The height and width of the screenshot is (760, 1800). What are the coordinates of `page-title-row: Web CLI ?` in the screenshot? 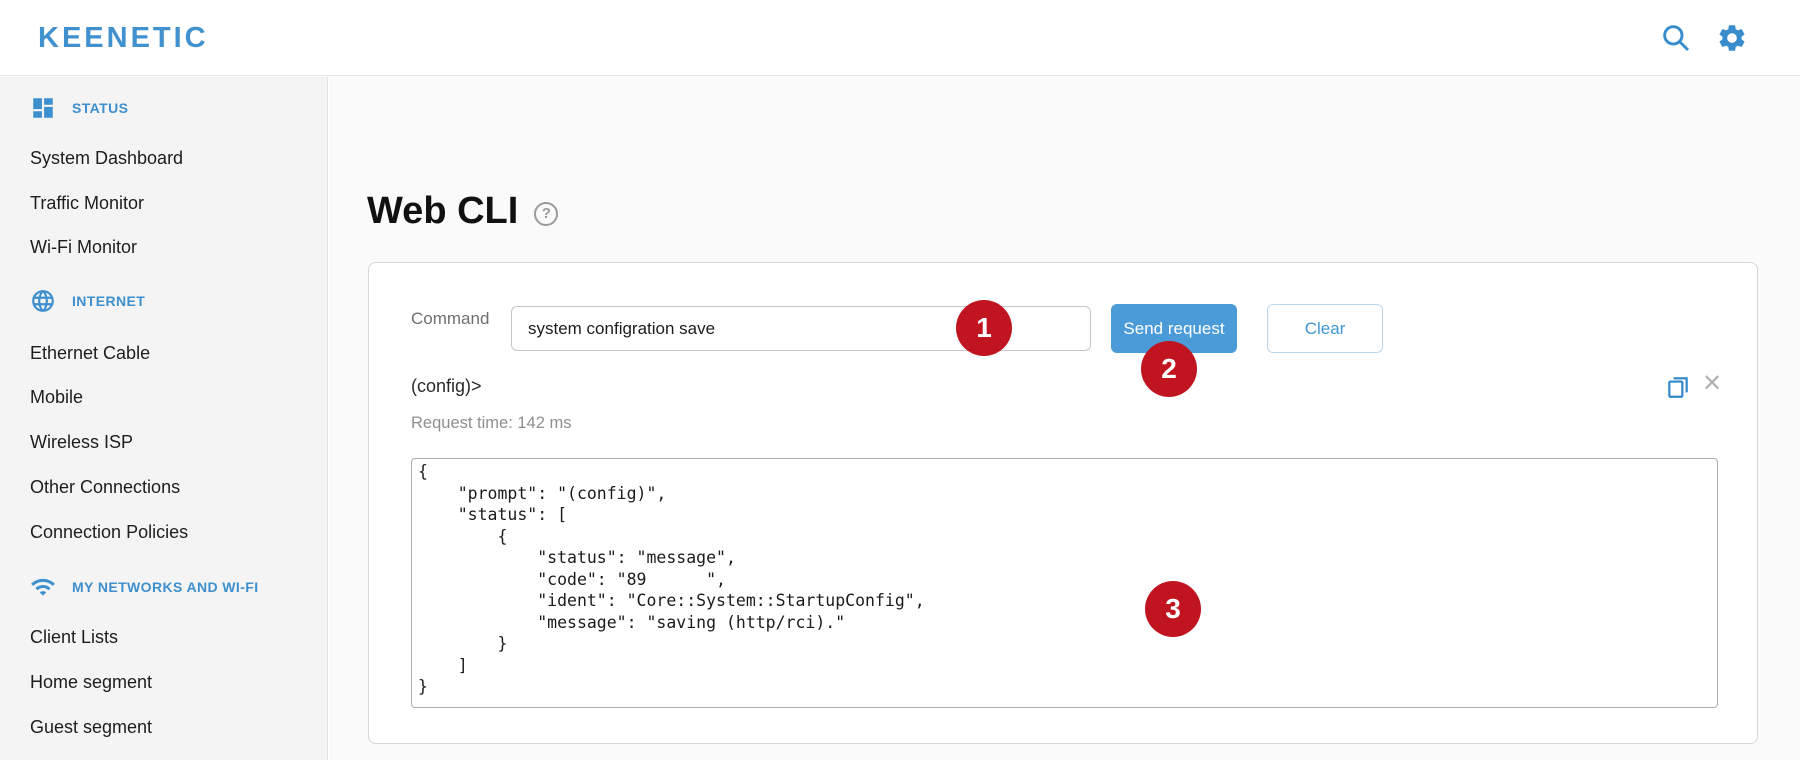 It's located at (463, 211).